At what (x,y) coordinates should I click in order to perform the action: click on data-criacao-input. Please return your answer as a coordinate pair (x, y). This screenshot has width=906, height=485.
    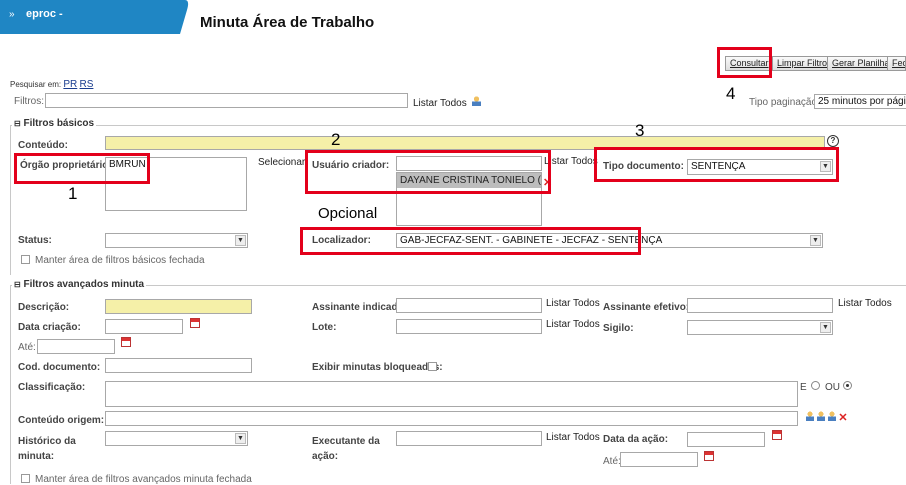
    Looking at the image, I should click on (144, 326).